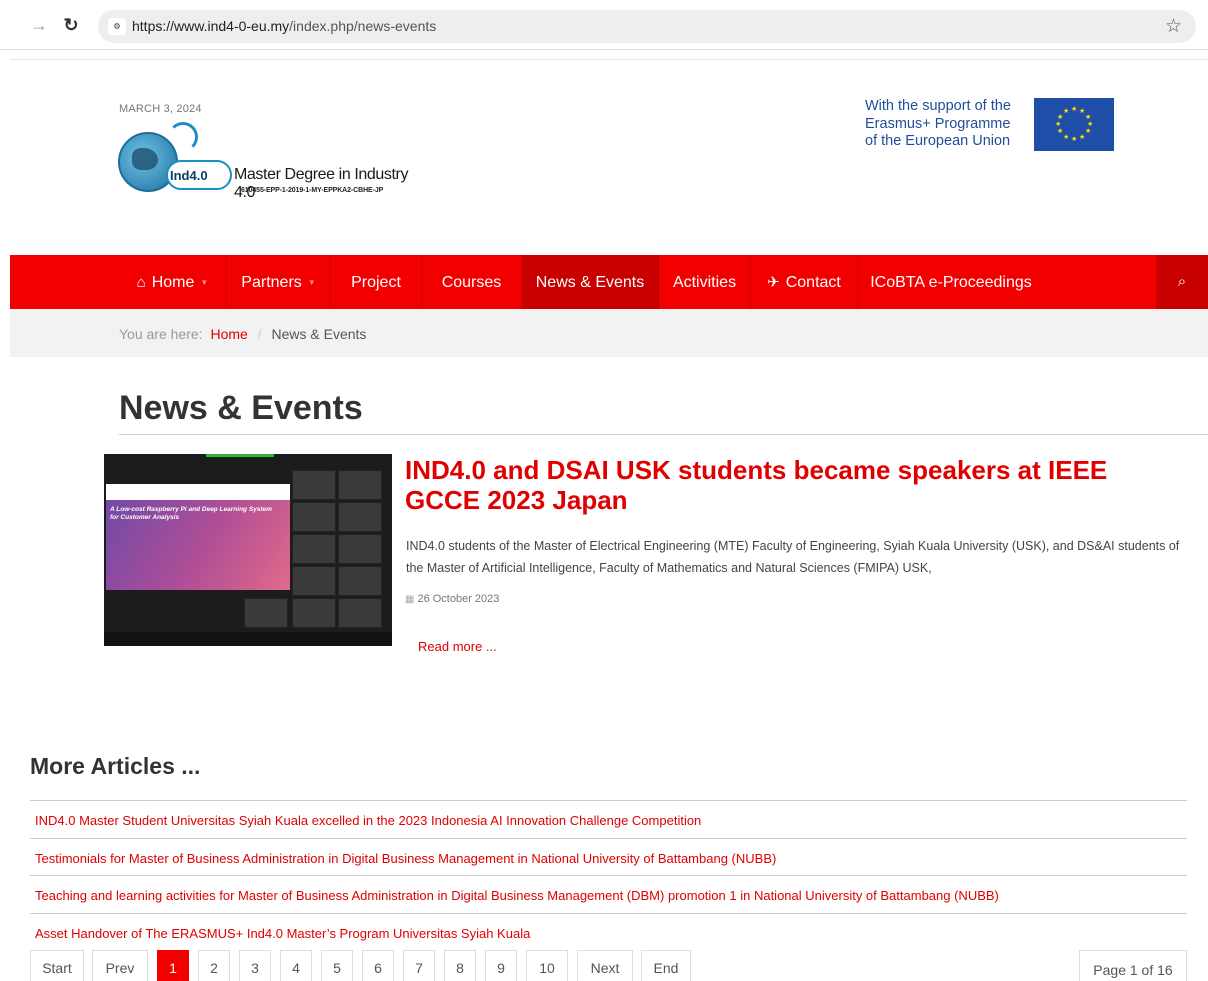 This screenshot has height=981, width=1208. I want to click on pagination-prev: Prev, so click(120, 965).